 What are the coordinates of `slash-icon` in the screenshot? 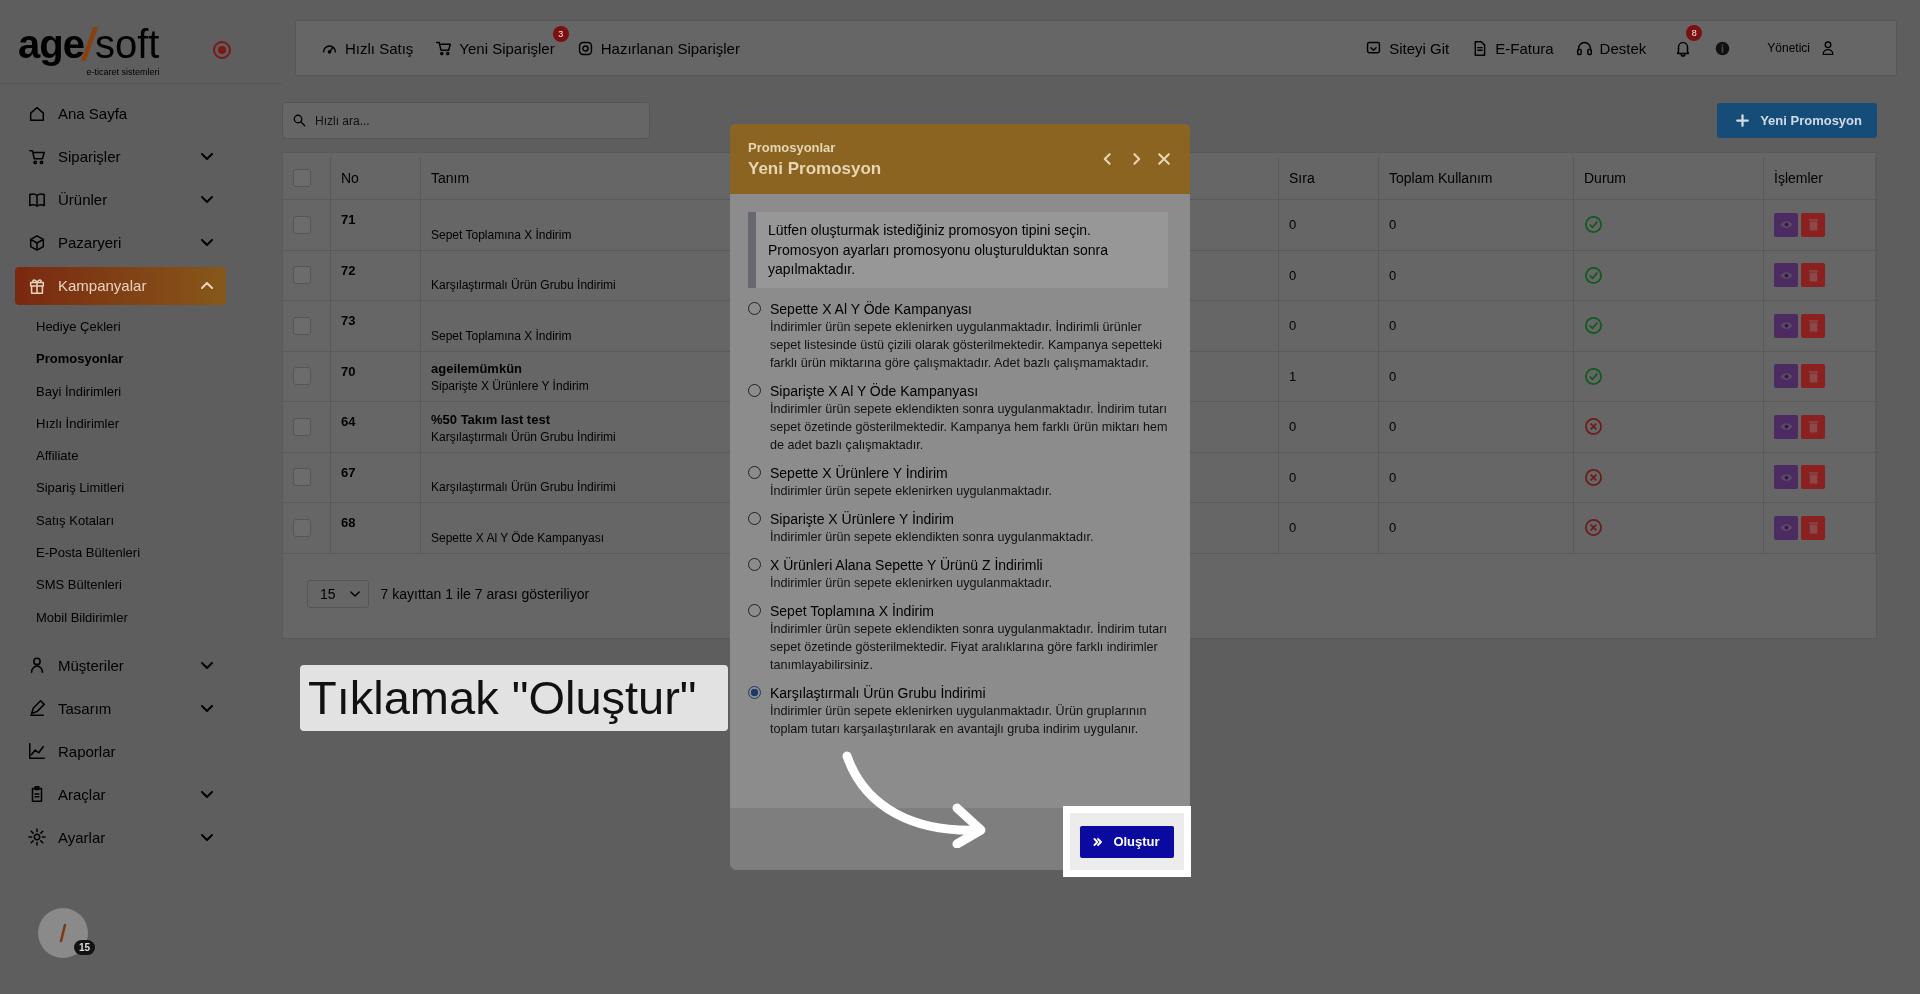 It's located at (63, 933).